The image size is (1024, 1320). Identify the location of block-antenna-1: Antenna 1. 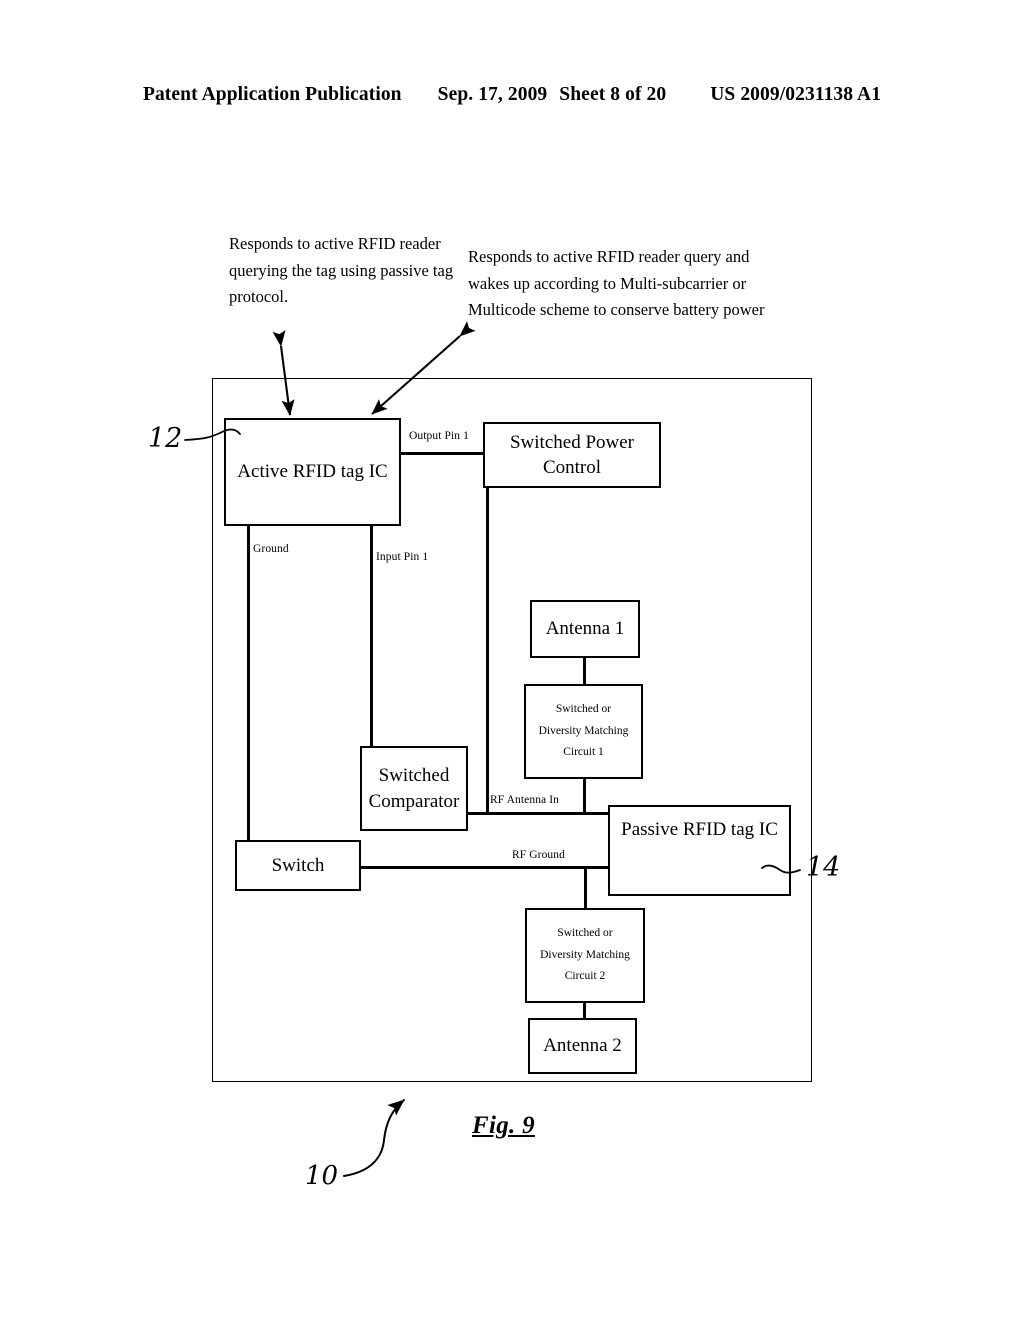
(585, 629).